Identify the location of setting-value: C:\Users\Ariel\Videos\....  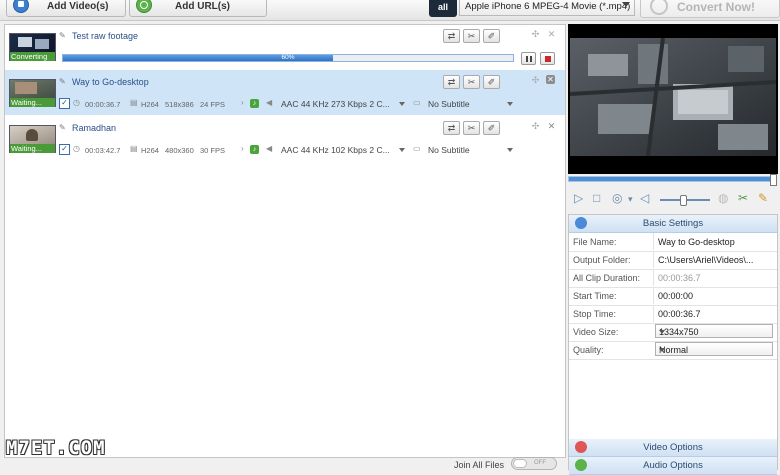
(706, 260).